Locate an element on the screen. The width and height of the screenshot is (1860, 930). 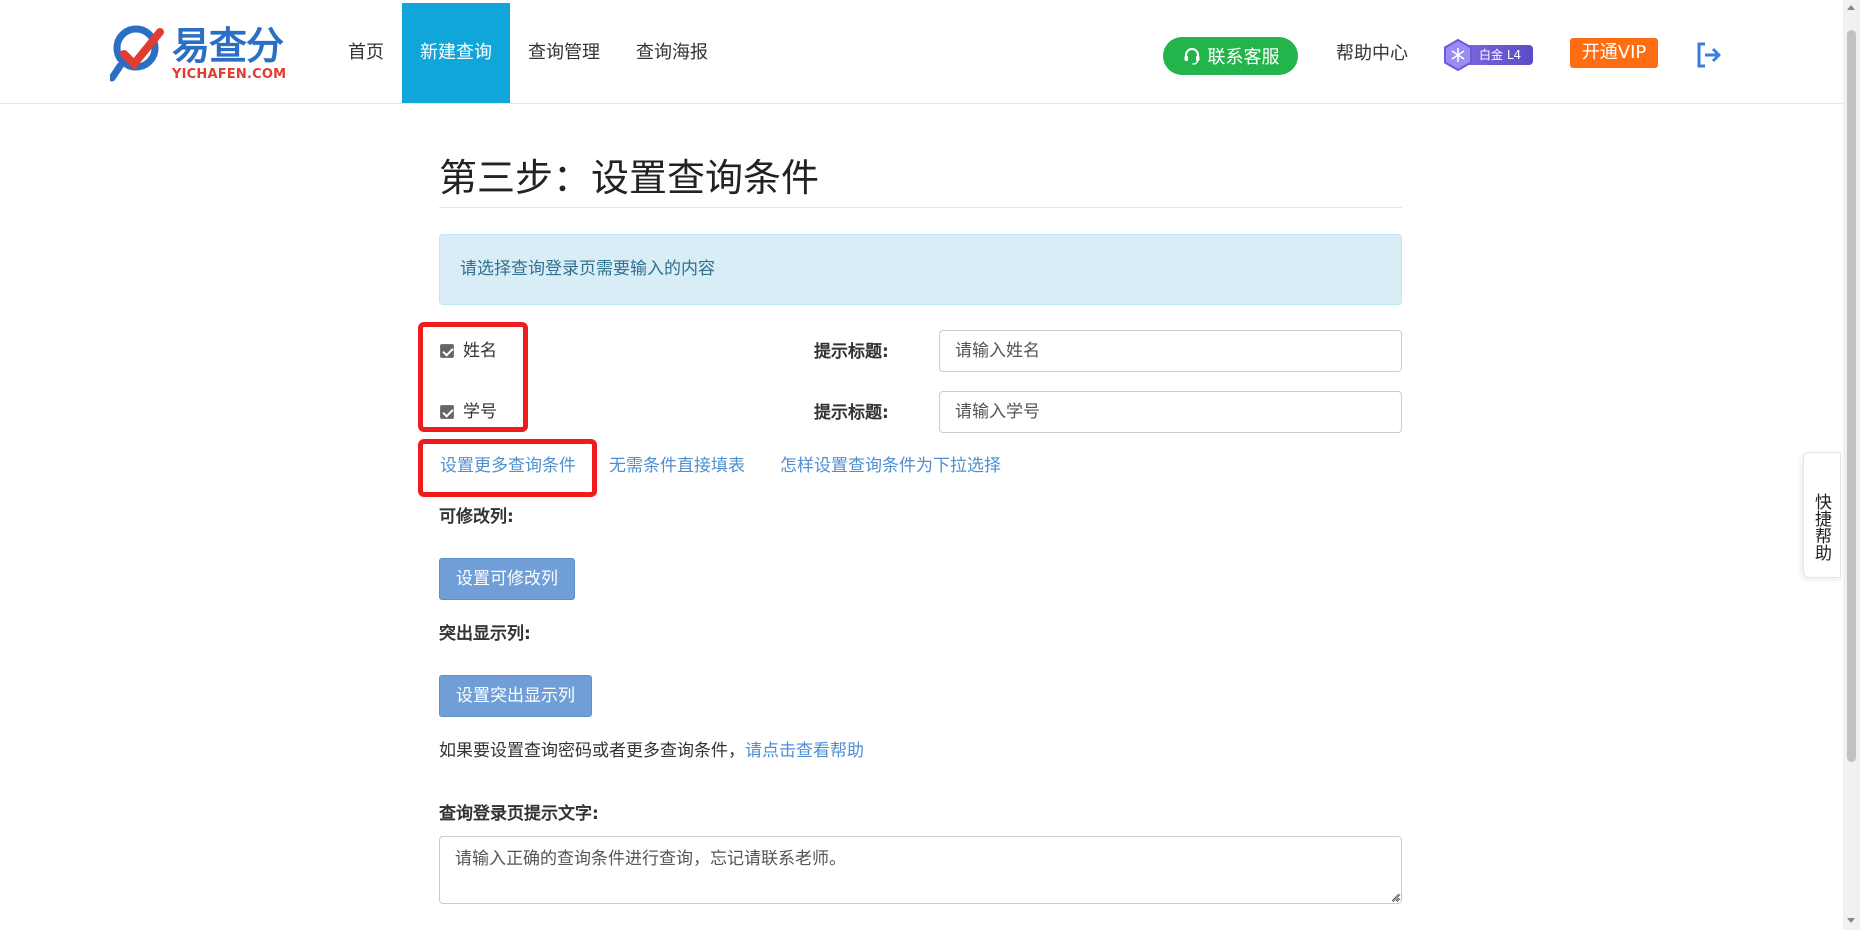
nav-query-manage: 查询管理 is located at coordinates (564, 53).